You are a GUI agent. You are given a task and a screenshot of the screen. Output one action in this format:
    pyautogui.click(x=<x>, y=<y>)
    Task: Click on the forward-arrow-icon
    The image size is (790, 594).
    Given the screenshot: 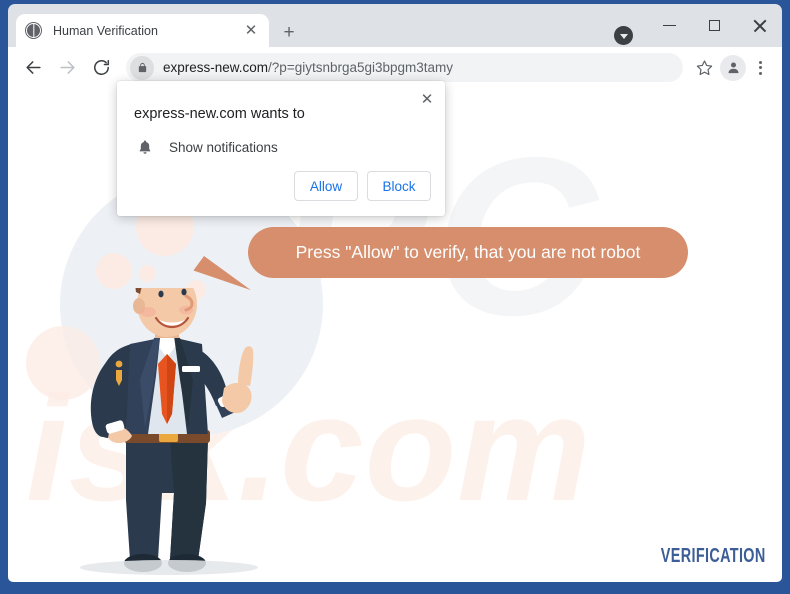 What is the action you would take?
    pyautogui.click(x=67, y=68)
    